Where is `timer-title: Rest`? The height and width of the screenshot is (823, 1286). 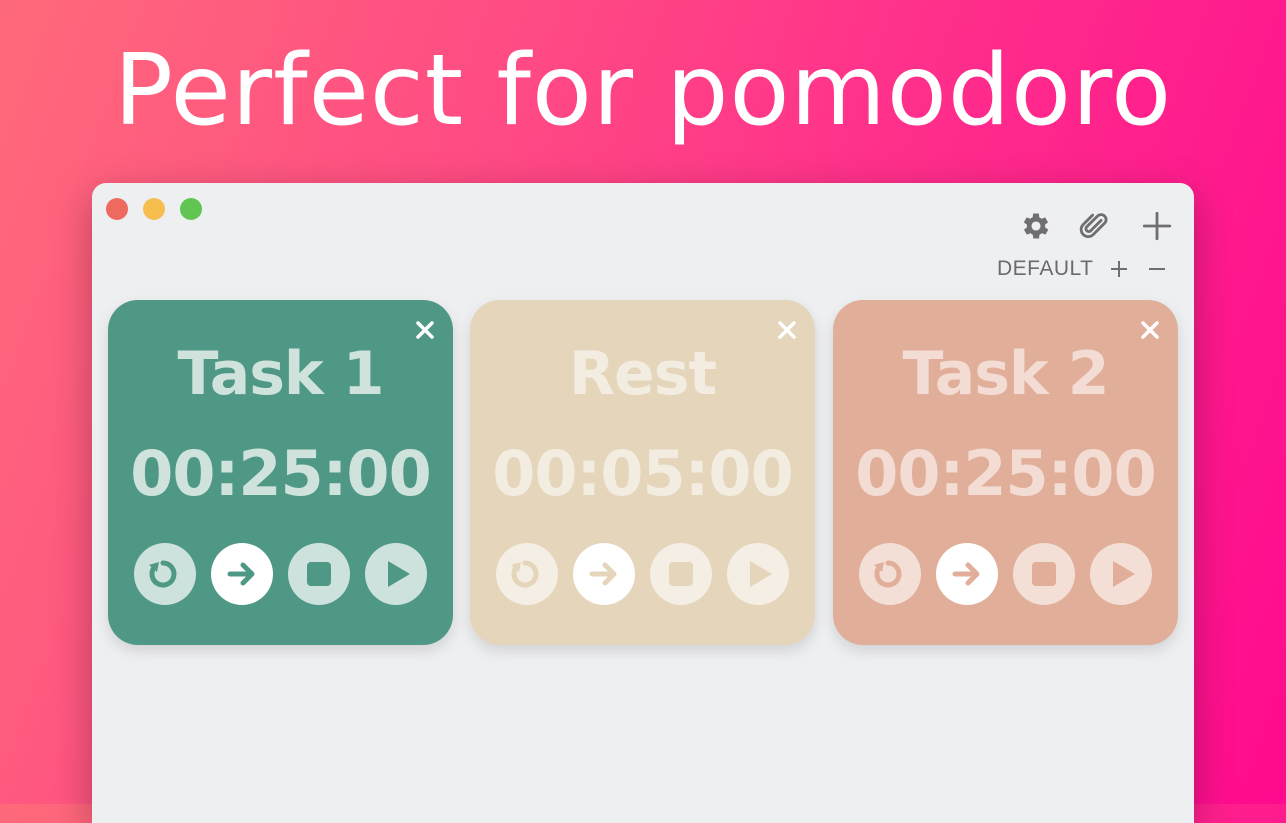 timer-title: Rest is located at coordinates (642, 374).